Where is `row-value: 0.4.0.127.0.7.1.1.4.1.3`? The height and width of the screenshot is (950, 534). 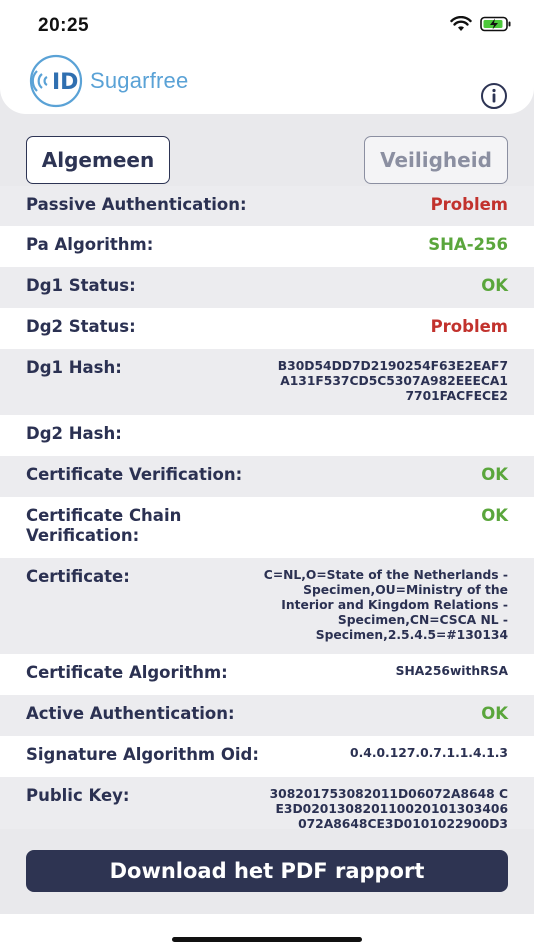
row-value: 0.4.0.127.0.7.1.1.4.1.3 is located at coordinates (429, 753).